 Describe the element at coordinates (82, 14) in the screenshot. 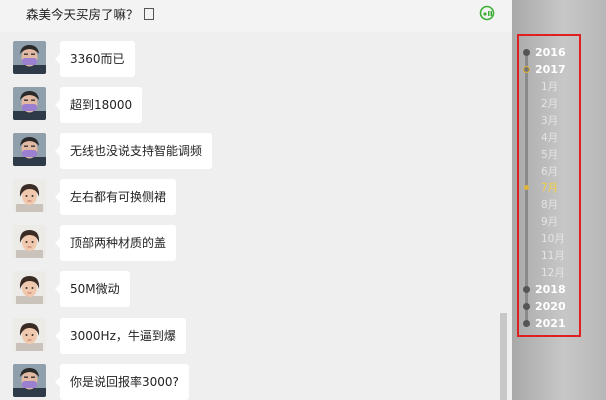

I see `chat-title-text: 森美今天买房了嘛？` at that location.